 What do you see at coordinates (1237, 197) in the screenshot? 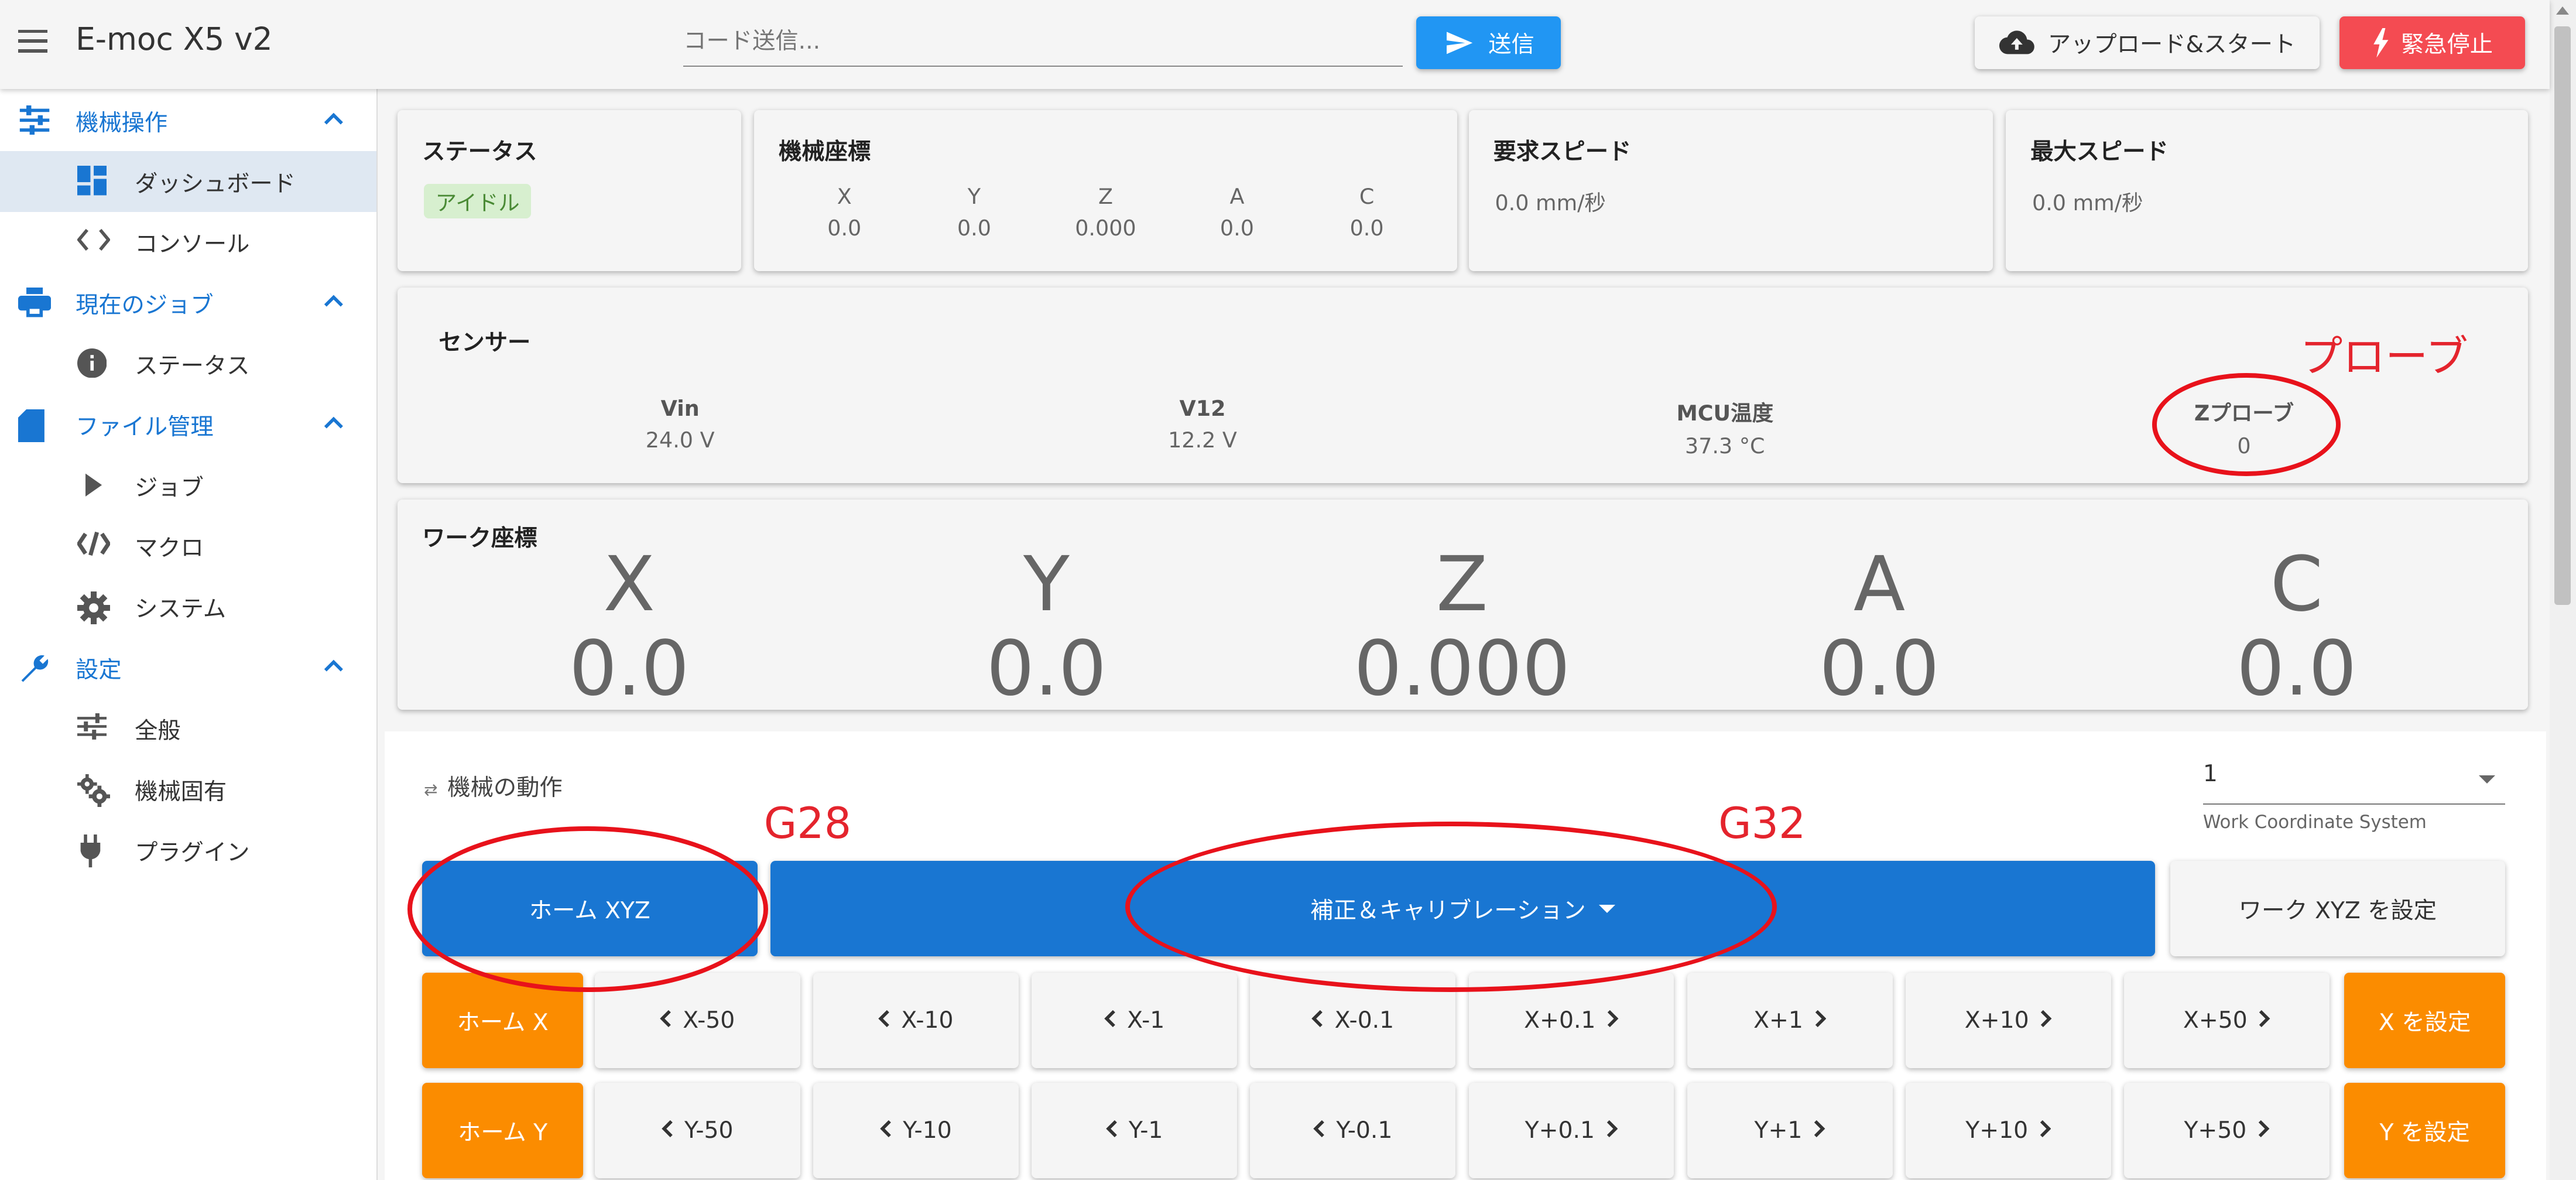
I see `axis-label: A` at bounding box center [1237, 197].